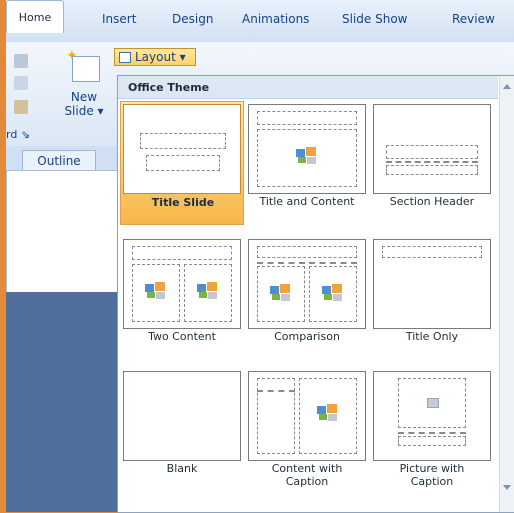  Describe the element at coordinates (275, 19) in the screenshot. I see `tab-animations: Animations` at that location.